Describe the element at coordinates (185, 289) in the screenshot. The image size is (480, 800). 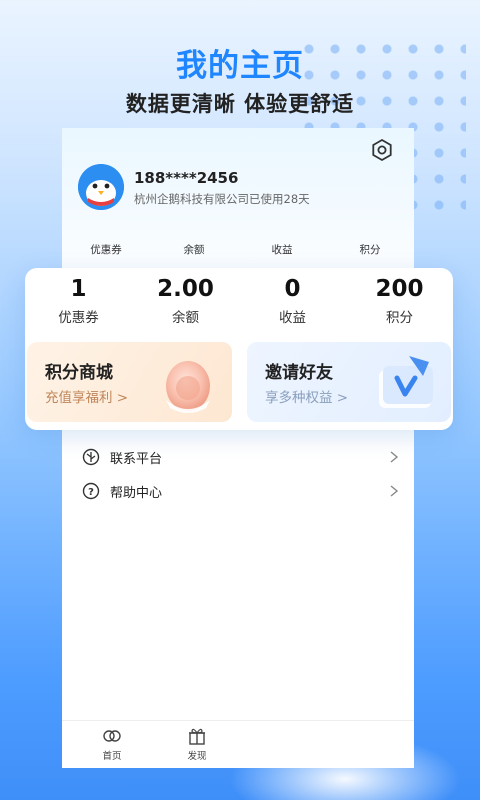
I see `stat-value: 2.00` at that location.